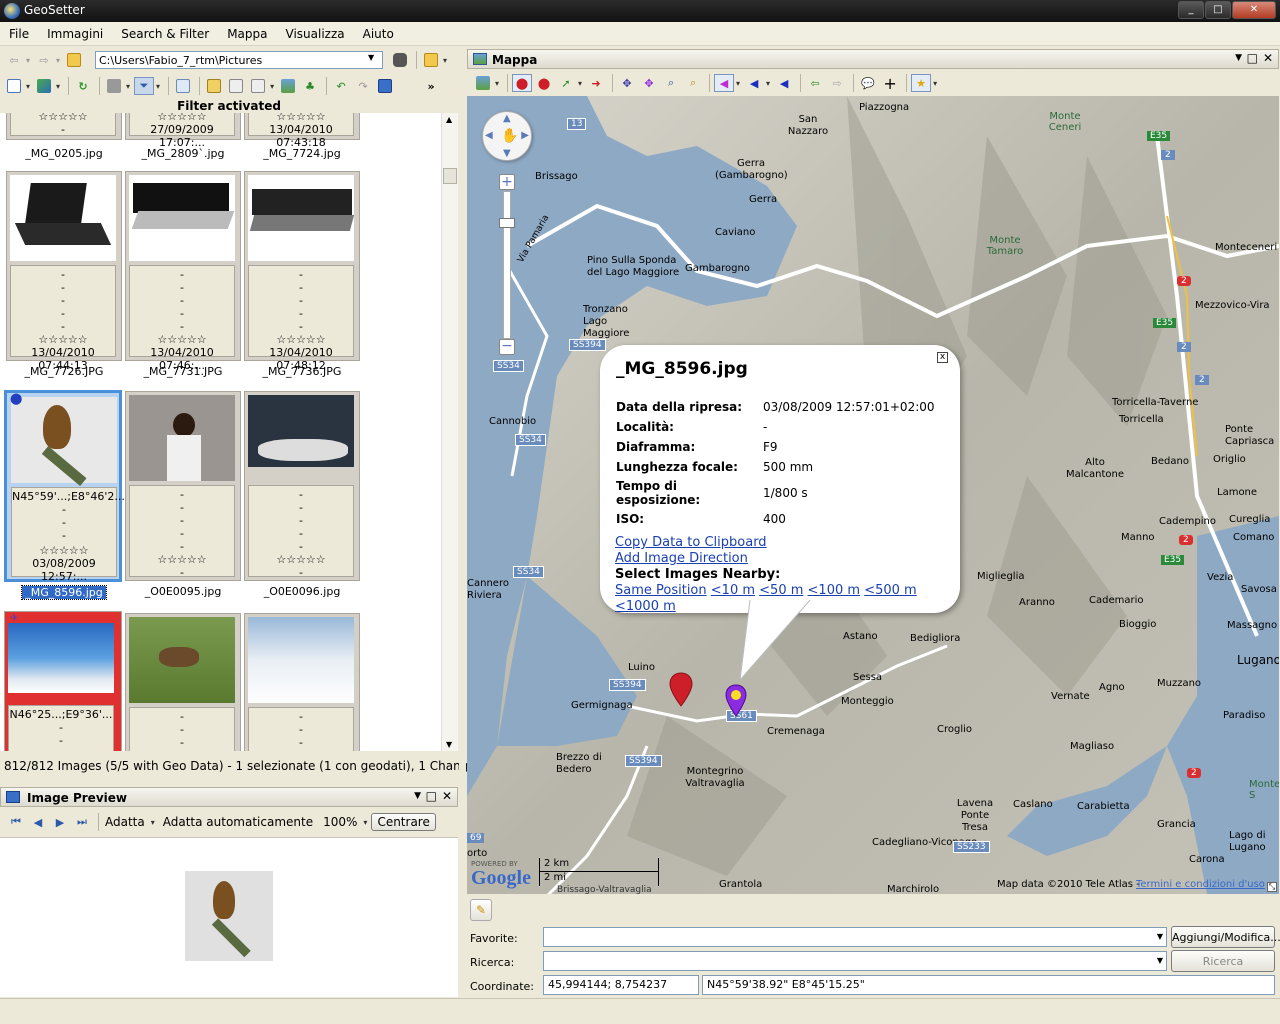 The image size is (1280, 1024). What do you see at coordinates (681, 690) in the screenshot?
I see `red-map-marker-icon` at bounding box center [681, 690].